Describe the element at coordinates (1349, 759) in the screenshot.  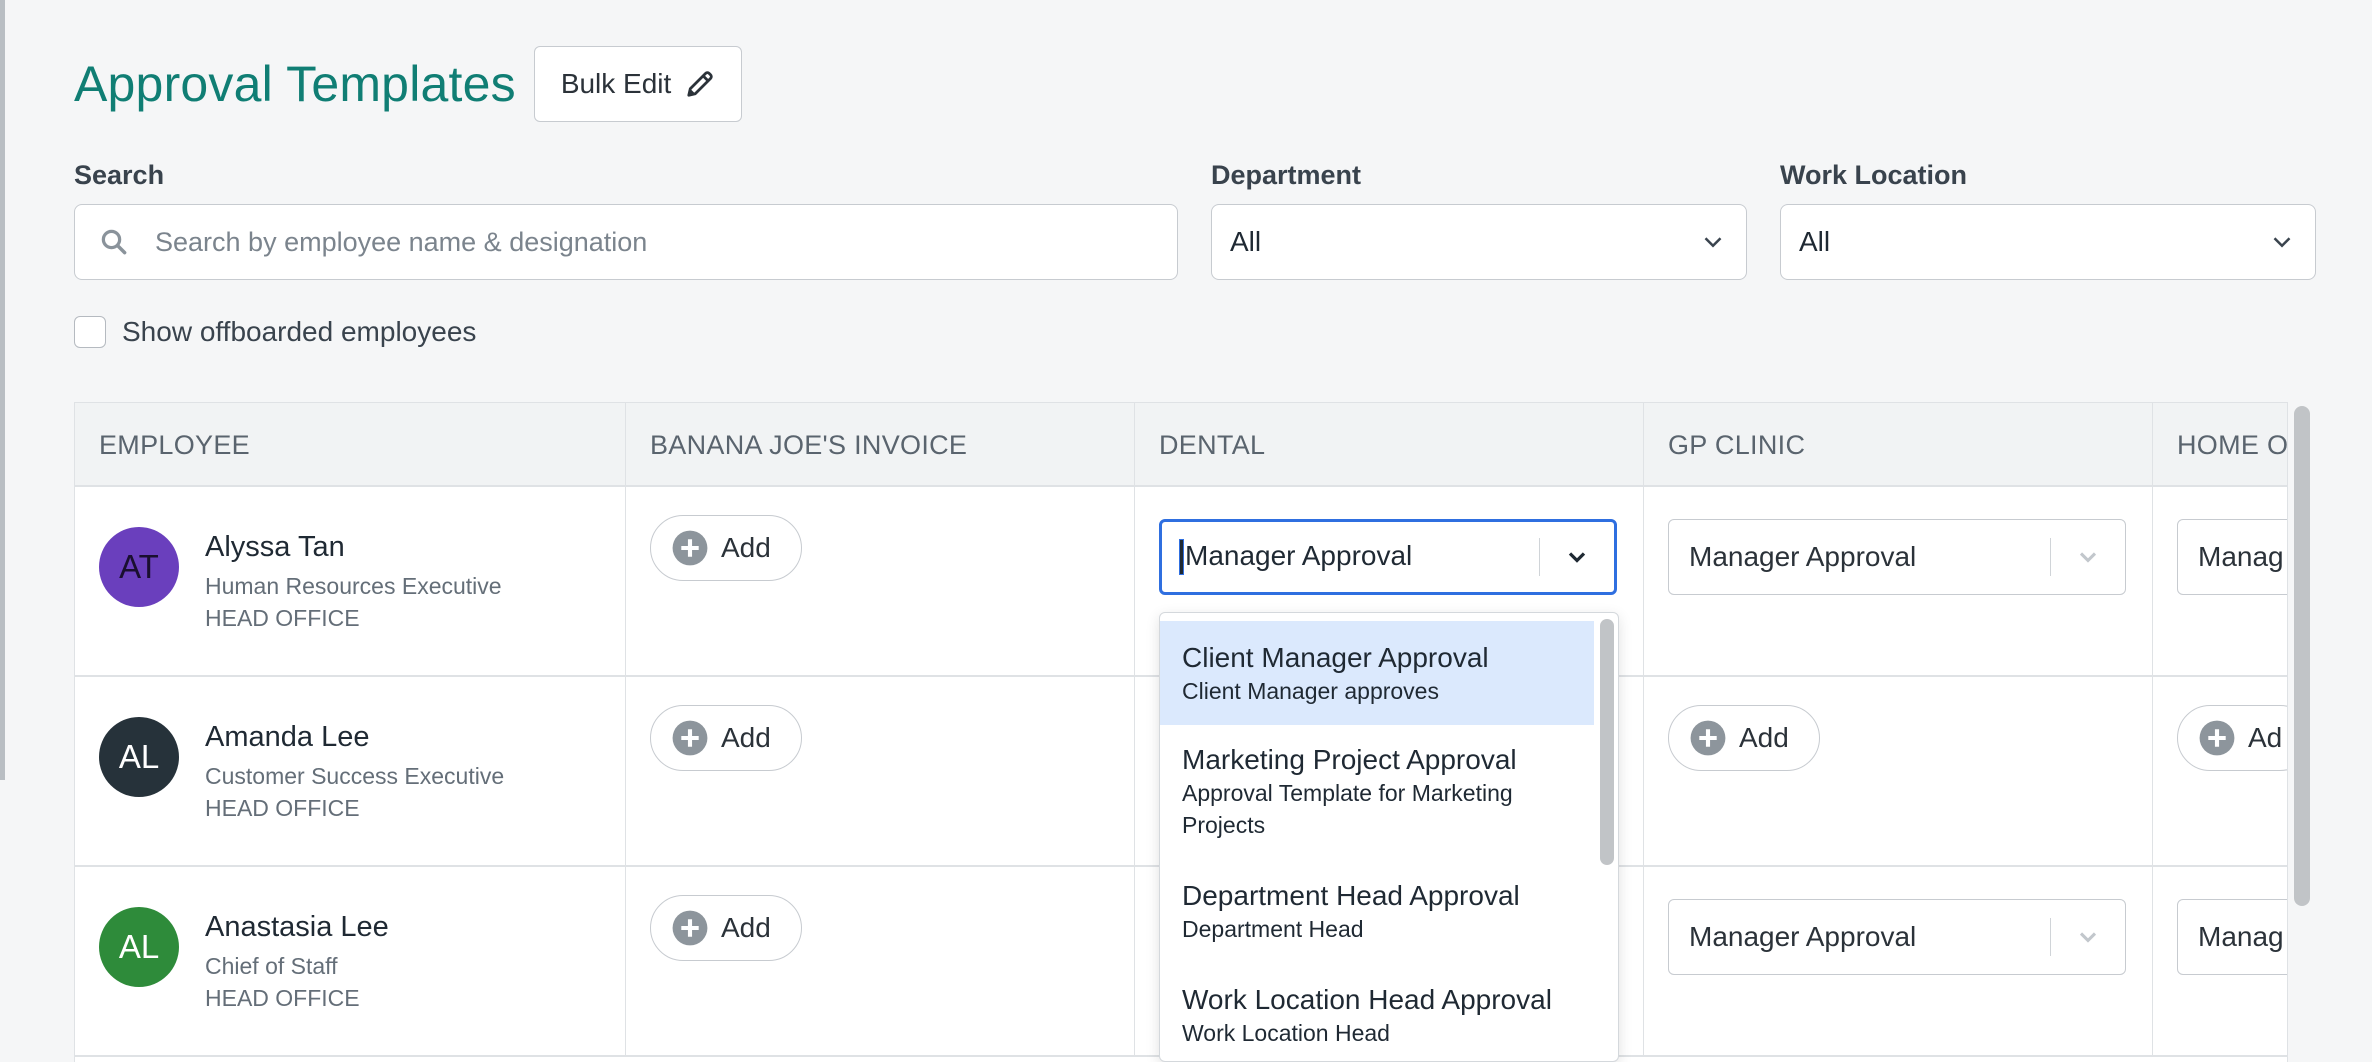
I see `option-title: Marketing Project Approval` at that location.